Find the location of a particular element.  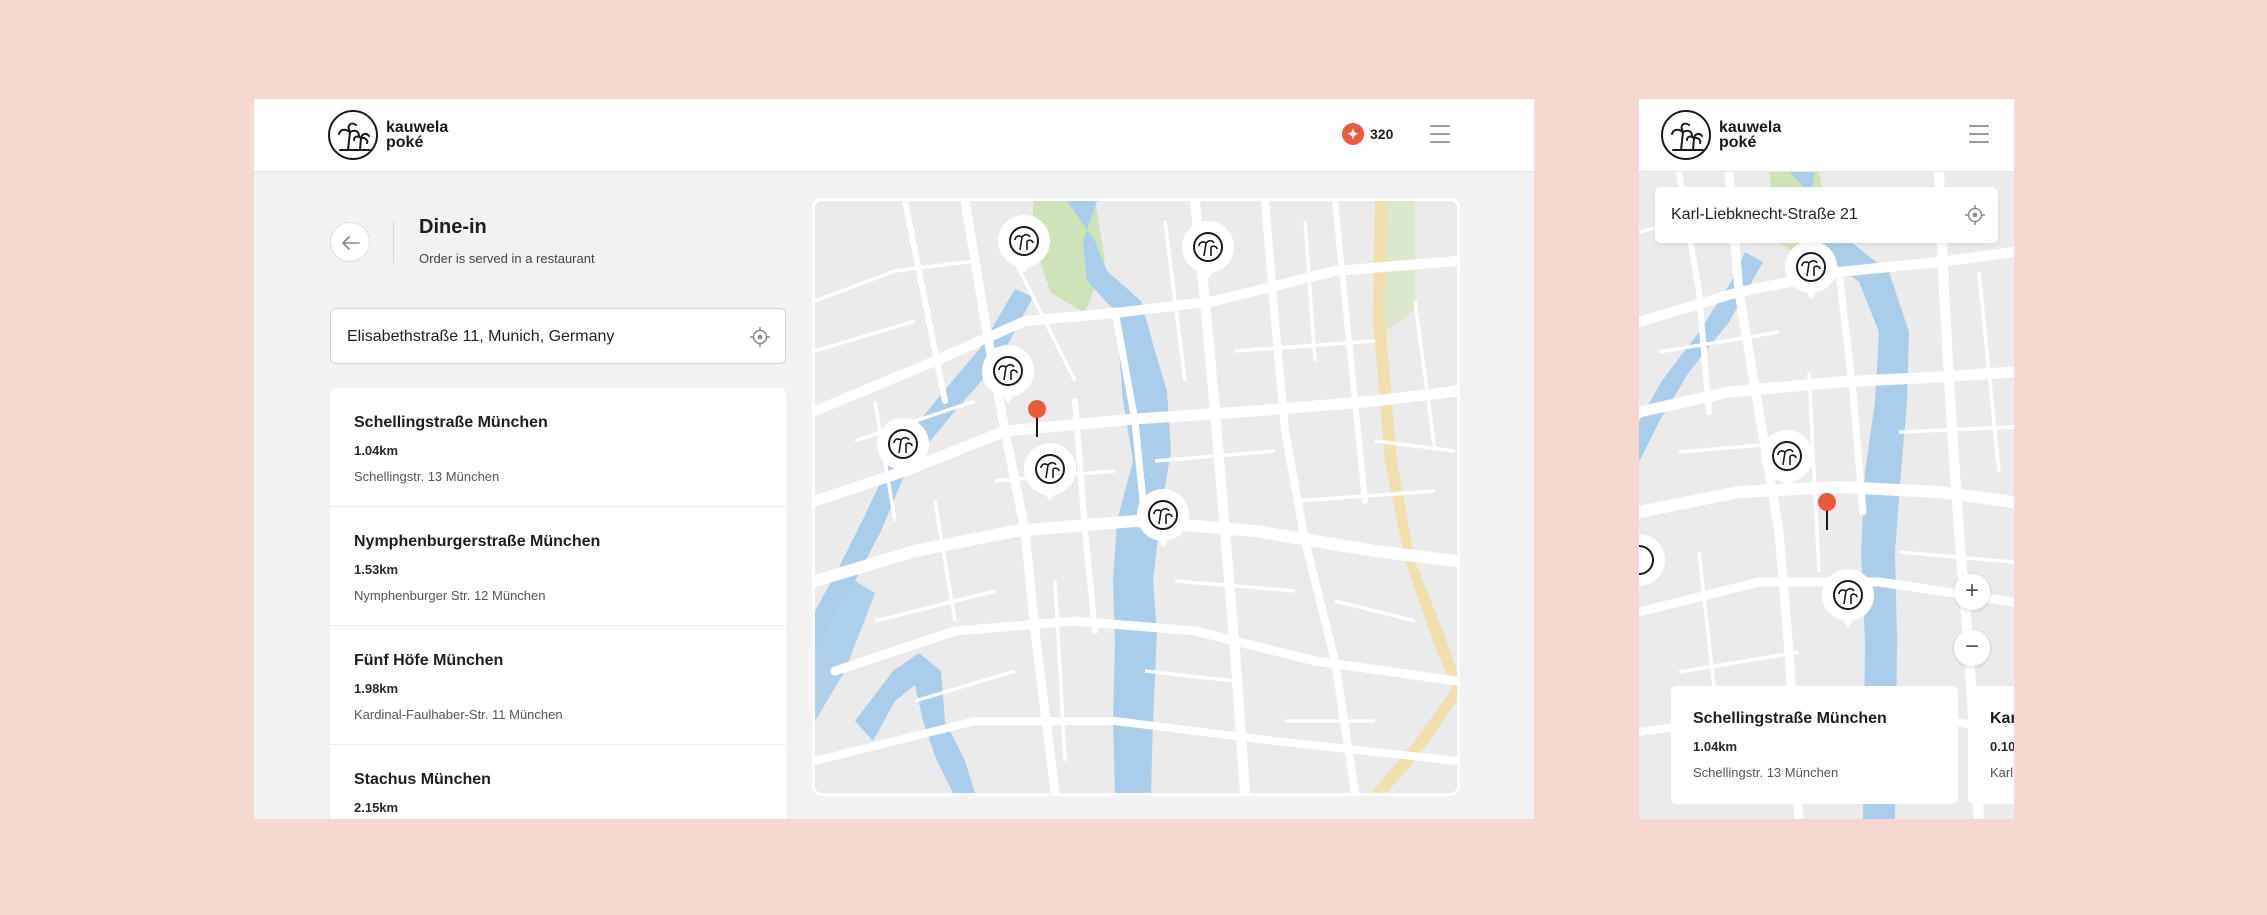

restaurant-address: Nymphenburger Str. 12 München is located at coordinates (450, 595).